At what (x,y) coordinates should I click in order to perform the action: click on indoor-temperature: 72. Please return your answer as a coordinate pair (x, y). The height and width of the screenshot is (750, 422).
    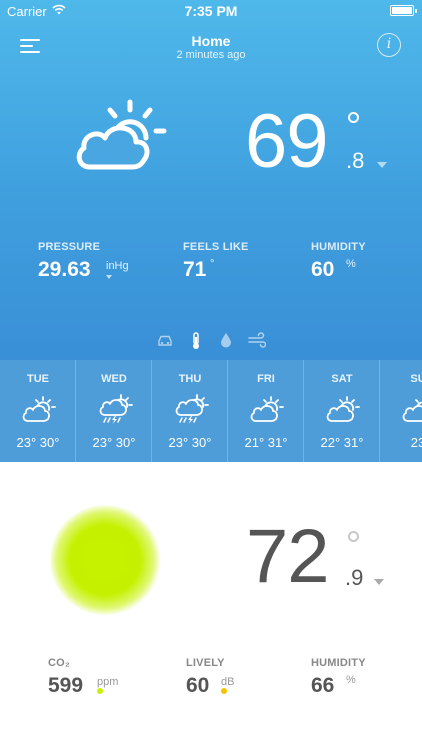
    Looking at the image, I should click on (288, 556).